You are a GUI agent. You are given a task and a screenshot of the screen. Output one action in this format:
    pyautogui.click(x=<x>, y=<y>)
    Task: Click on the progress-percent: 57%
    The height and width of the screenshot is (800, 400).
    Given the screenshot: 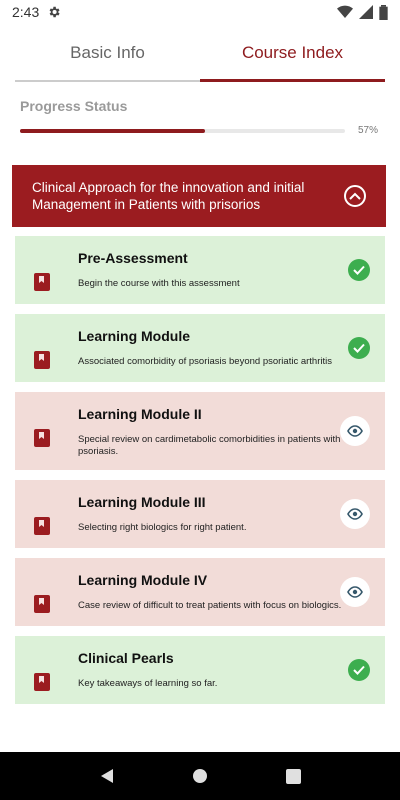 What is the action you would take?
    pyautogui.click(x=368, y=130)
    